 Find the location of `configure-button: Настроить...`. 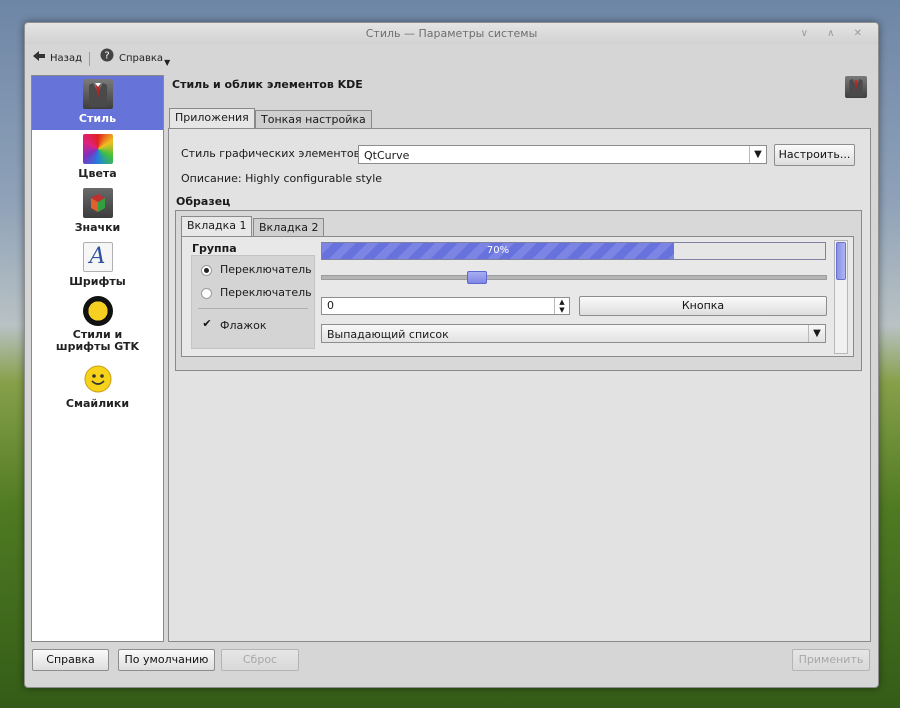

configure-button: Настроить... is located at coordinates (814, 155).